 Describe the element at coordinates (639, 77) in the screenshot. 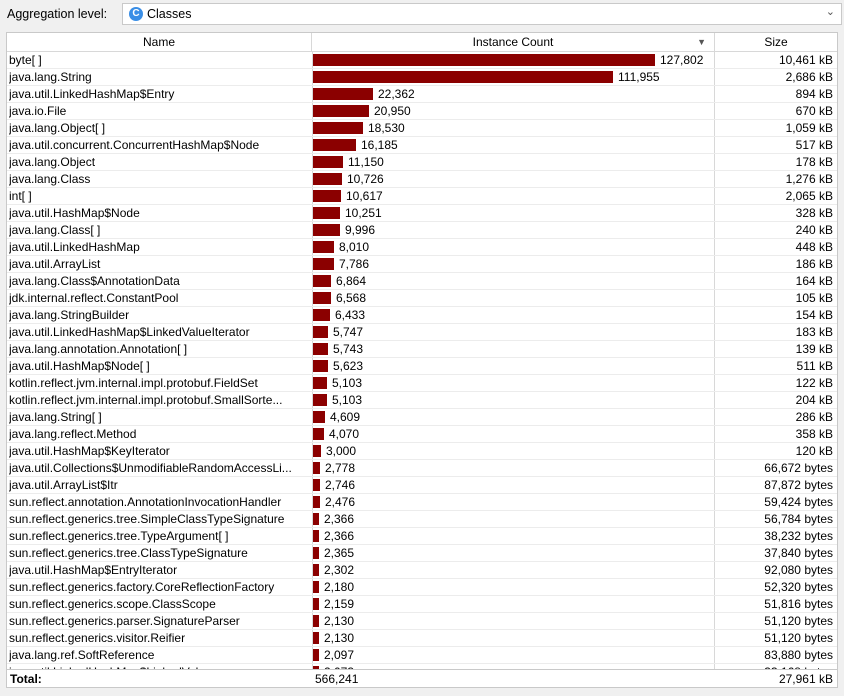

I see `row-instance-count: 111,955` at that location.